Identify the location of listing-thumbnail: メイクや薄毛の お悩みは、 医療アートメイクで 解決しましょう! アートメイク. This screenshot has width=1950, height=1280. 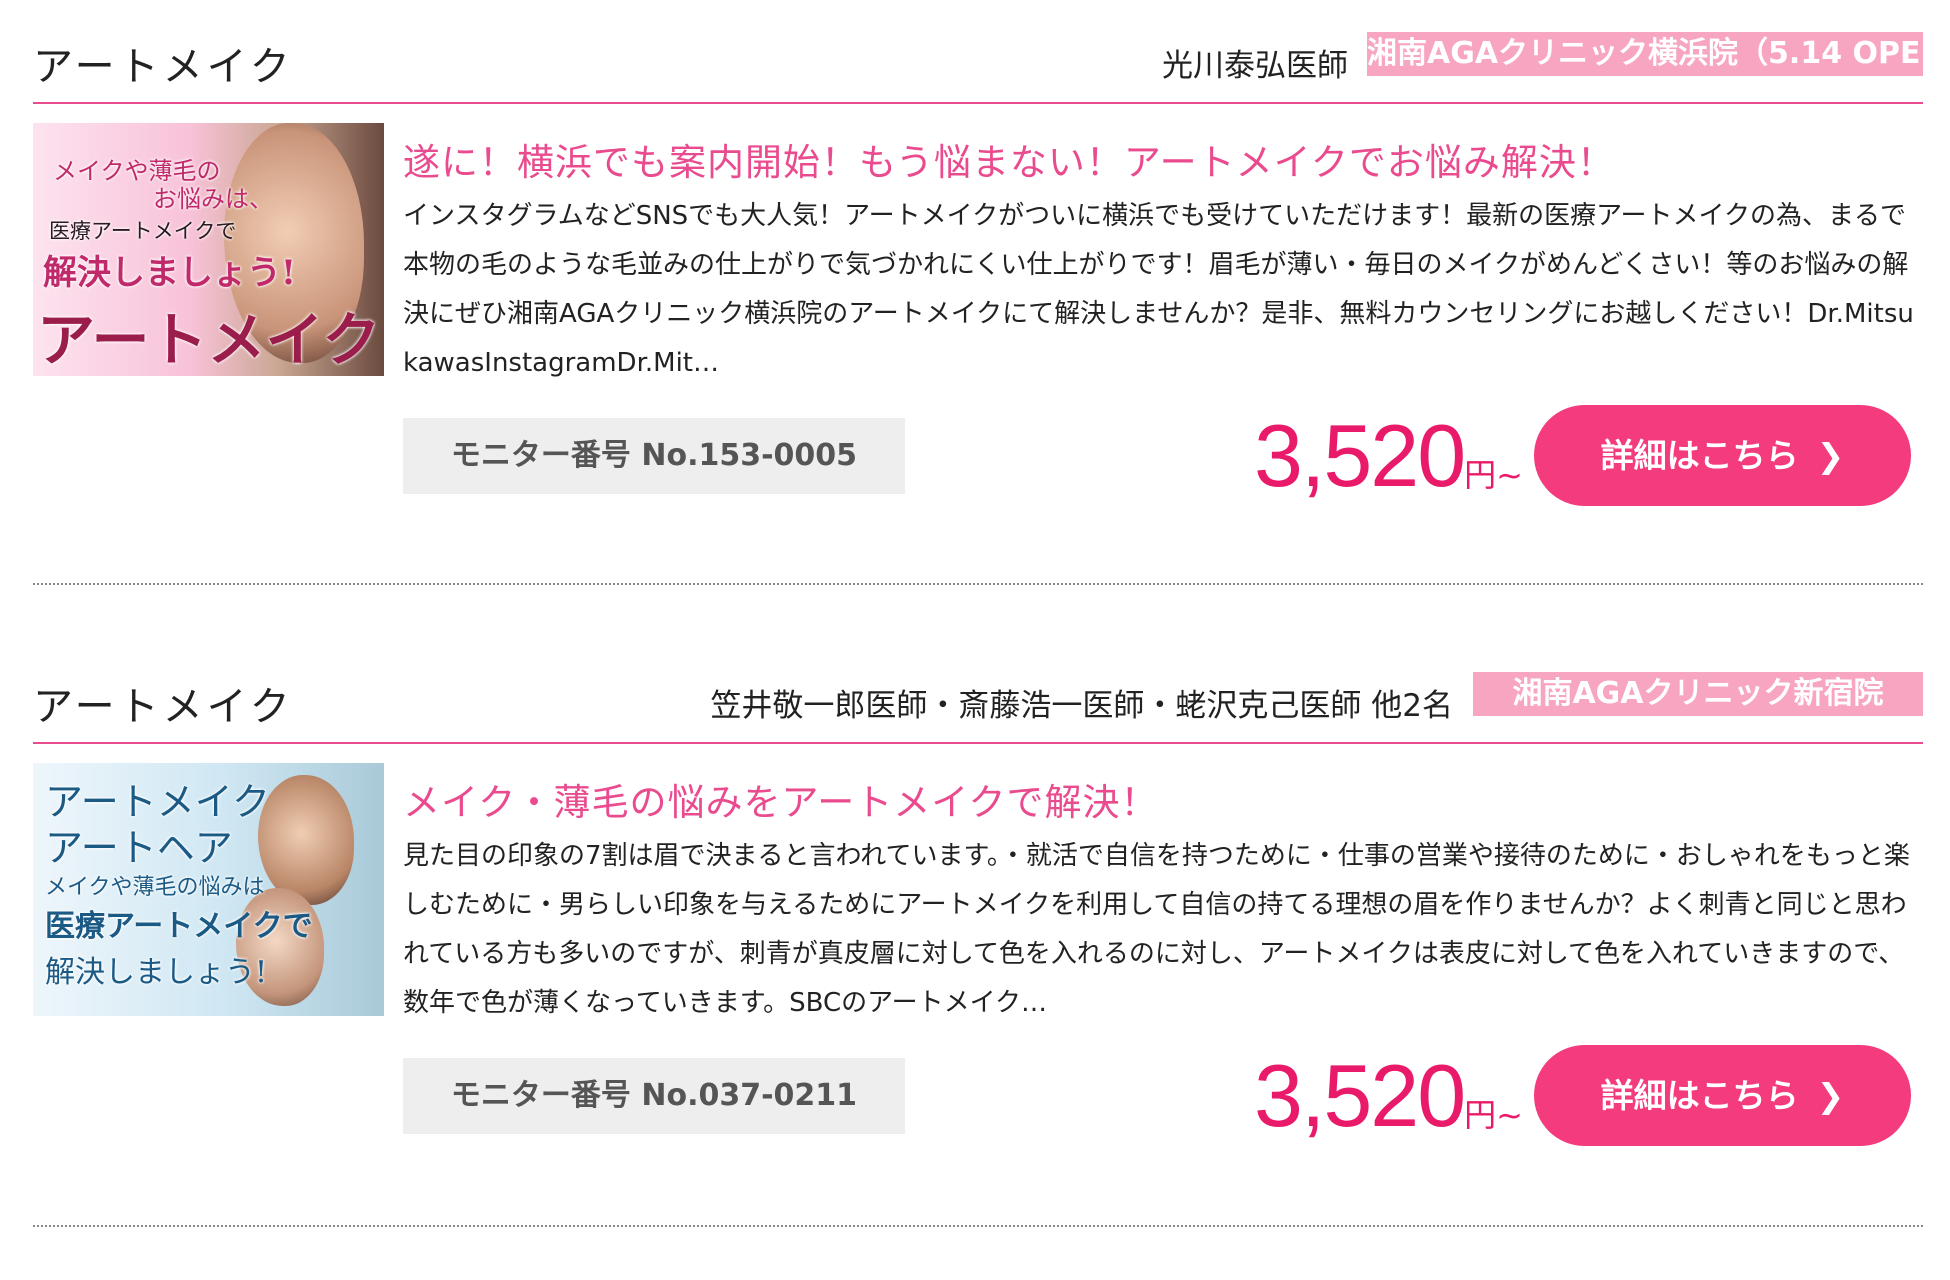
(208, 249).